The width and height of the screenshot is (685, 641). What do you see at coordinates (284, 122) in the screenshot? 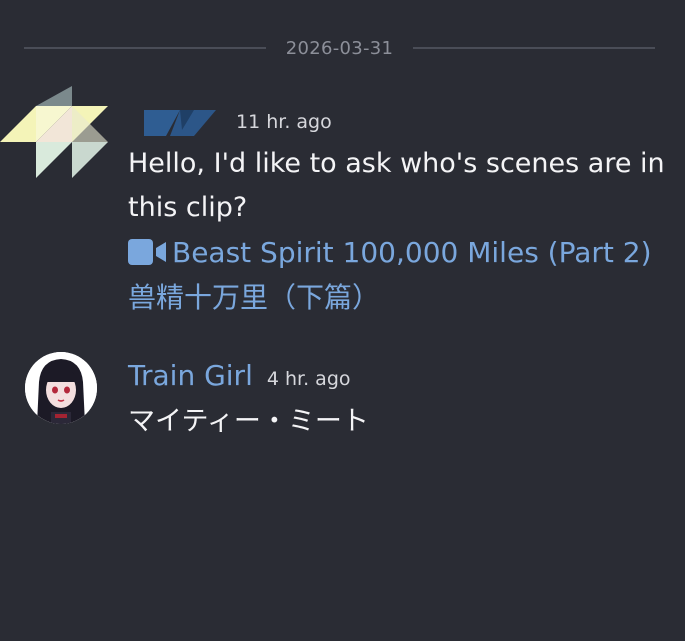
I see `message-timestamp: 11 hr. ago` at bounding box center [284, 122].